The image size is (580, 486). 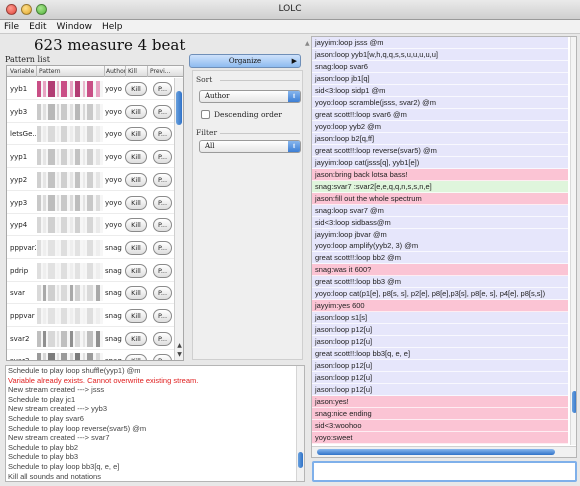 What do you see at coordinates (440, 258) in the screenshot?
I see `chat-message: great scott!!:loop bb2 @m` at bounding box center [440, 258].